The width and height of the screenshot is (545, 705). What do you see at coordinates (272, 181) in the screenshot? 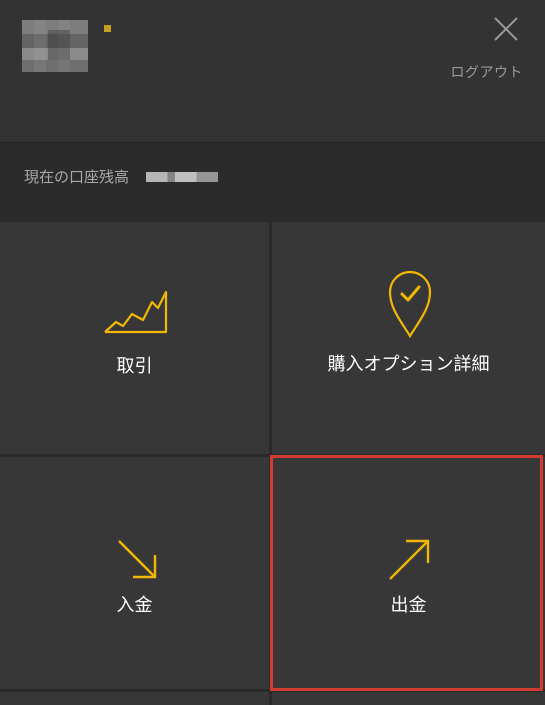
I see `balance-bar: 現在の口座残高` at bounding box center [272, 181].